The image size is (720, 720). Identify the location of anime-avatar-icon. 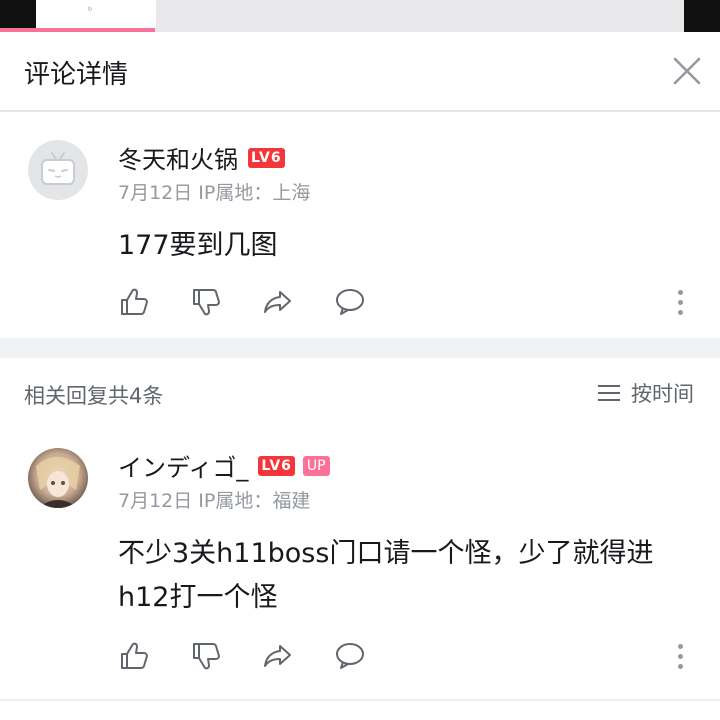
(58, 478).